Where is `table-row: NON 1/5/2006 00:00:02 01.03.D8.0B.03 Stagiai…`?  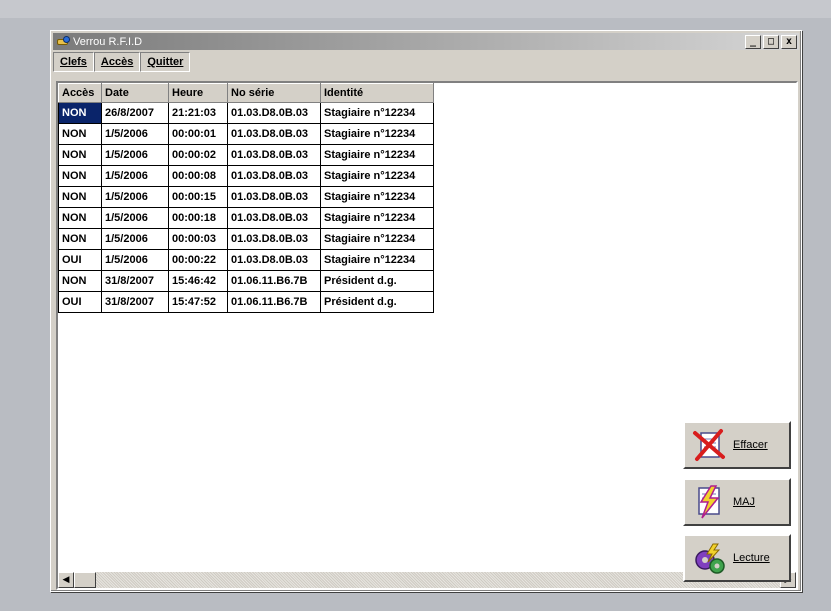
table-row: NON 1/5/2006 00:00:02 01.03.D8.0B.03 Stagiai… is located at coordinates (246, 155).